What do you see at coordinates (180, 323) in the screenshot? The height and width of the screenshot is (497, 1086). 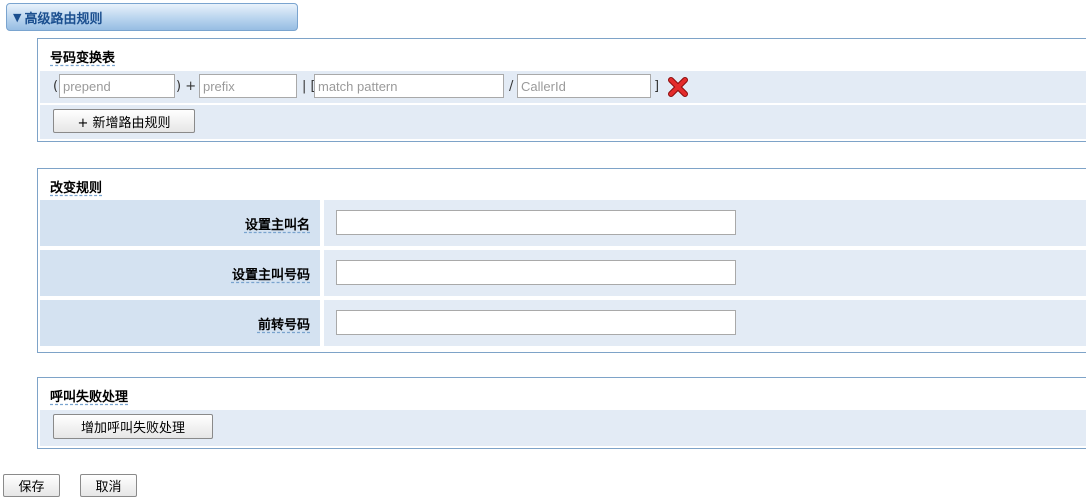 I see `forward-number-label: 前转号码` at bounding box center [180, 323].